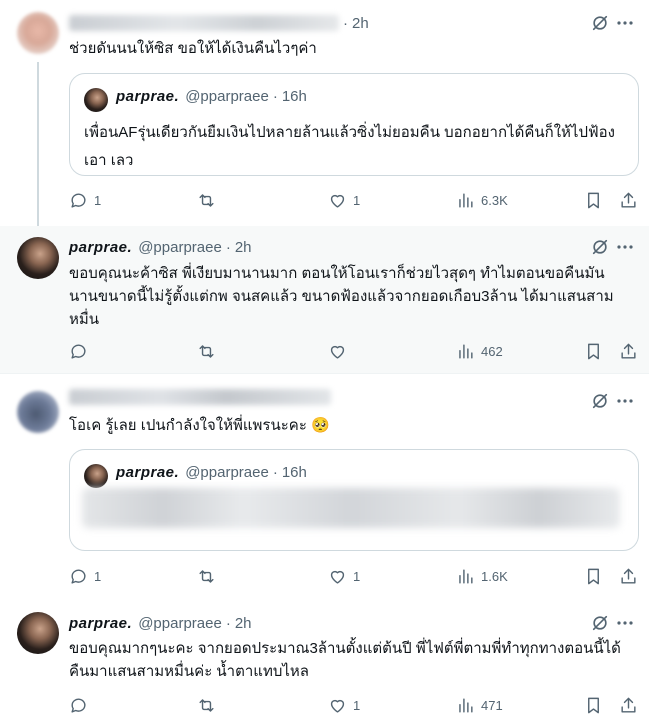 This screenshot has height=724, width=649. I want to click on views-count: 471, so click(492, 705).